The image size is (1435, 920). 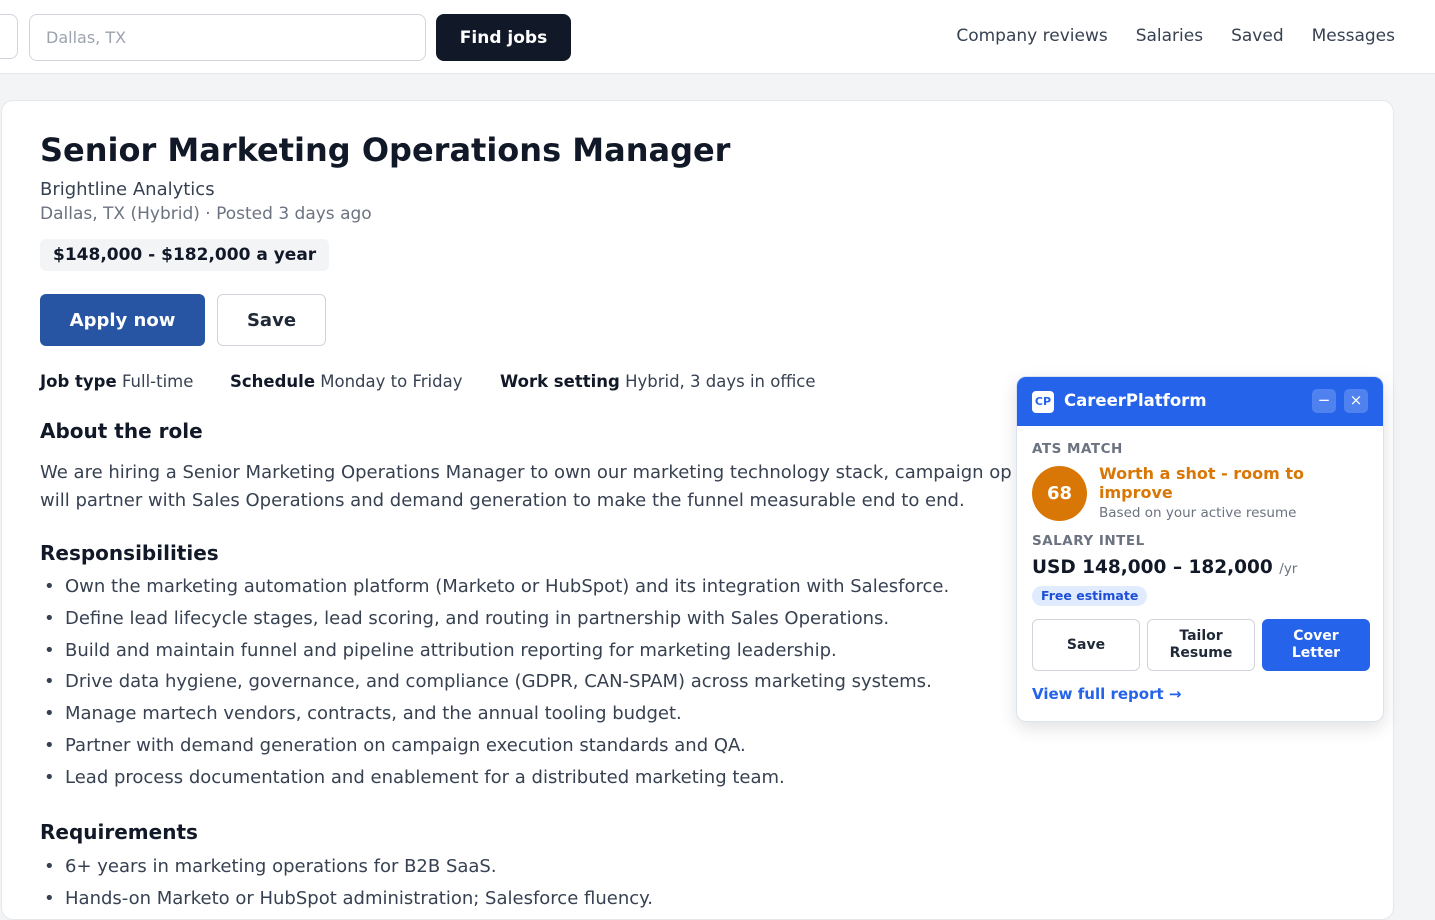 What do you see at coordinates (1077, 449) in the screenshot?
I see `ats-match-heading: ATS MATCH` at bounding box center [1077, 449].